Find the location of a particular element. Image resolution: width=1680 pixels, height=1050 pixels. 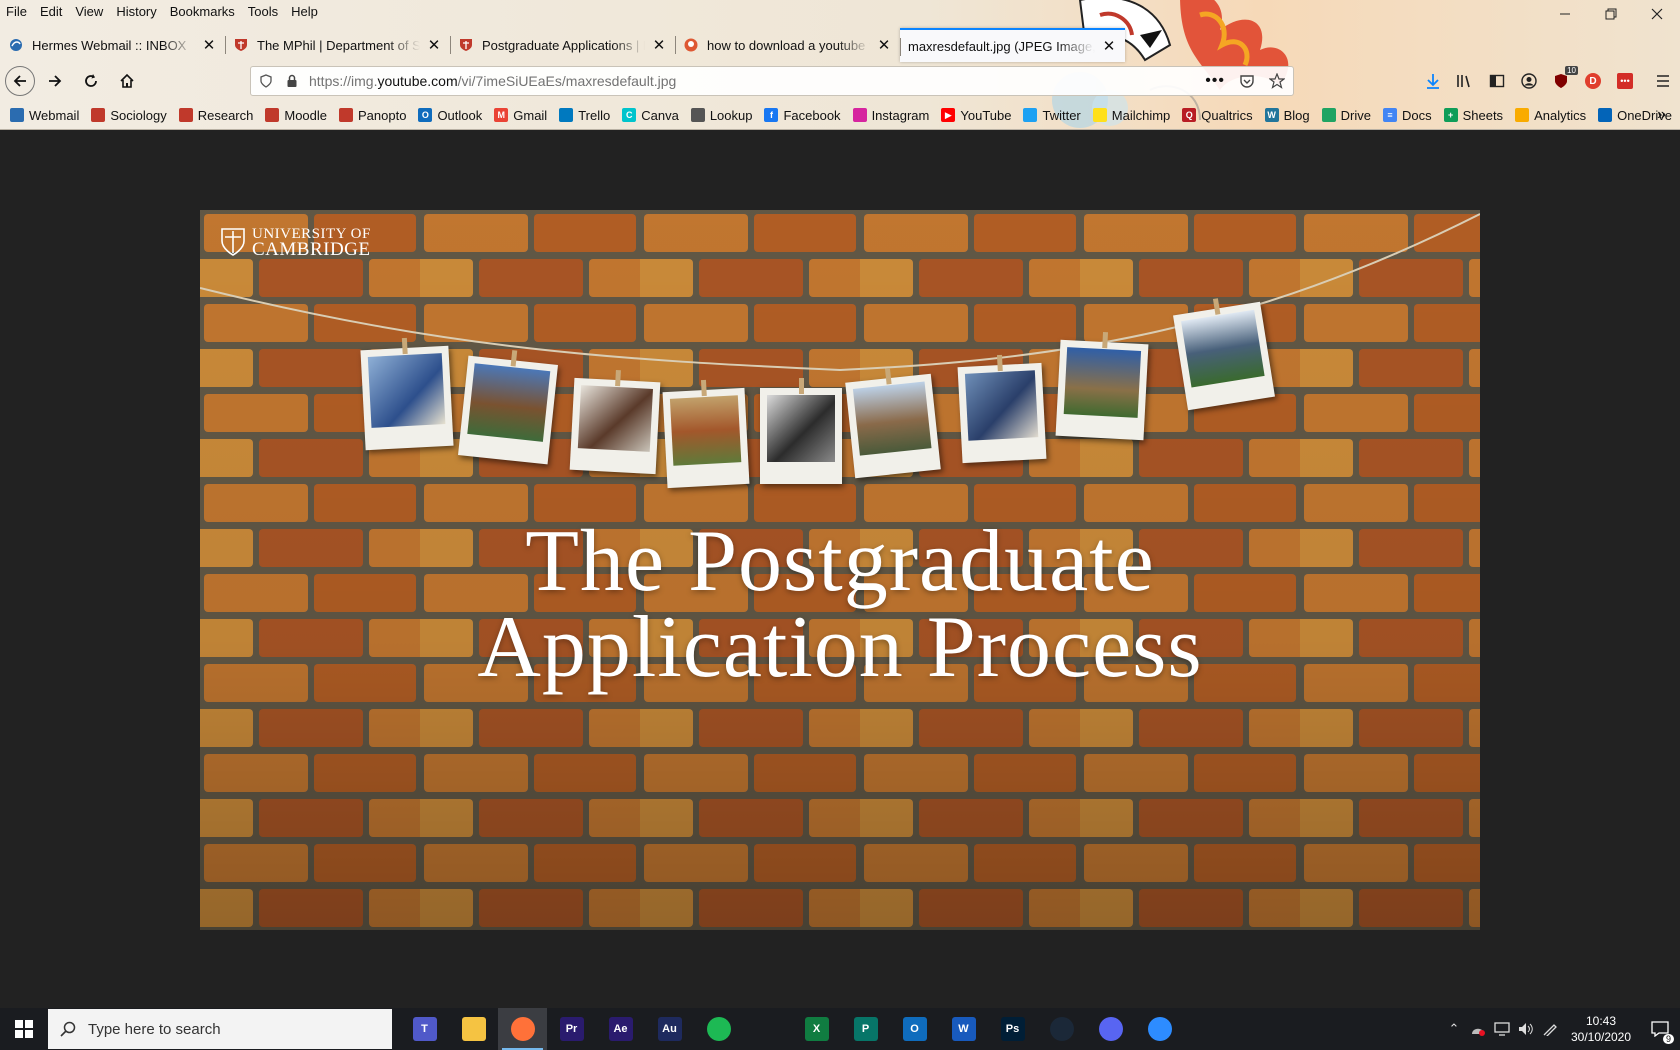

downloads-button is located at coordinates (1433, 81).